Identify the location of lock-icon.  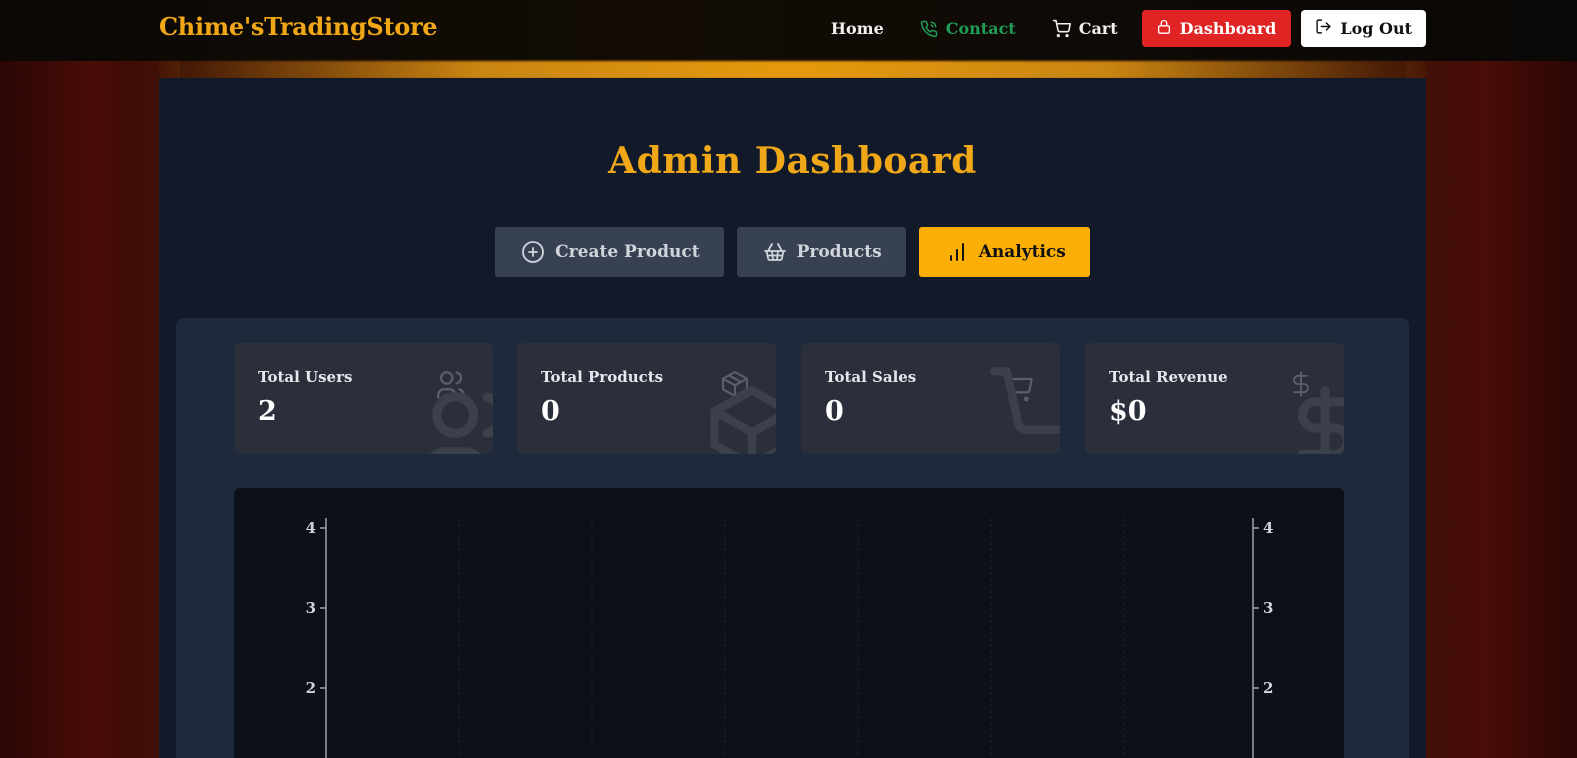
(1164, 28).